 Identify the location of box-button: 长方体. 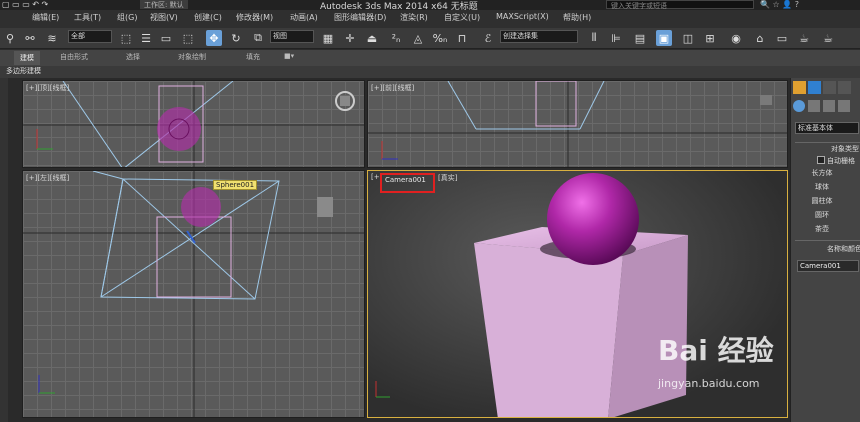
(822, 173).